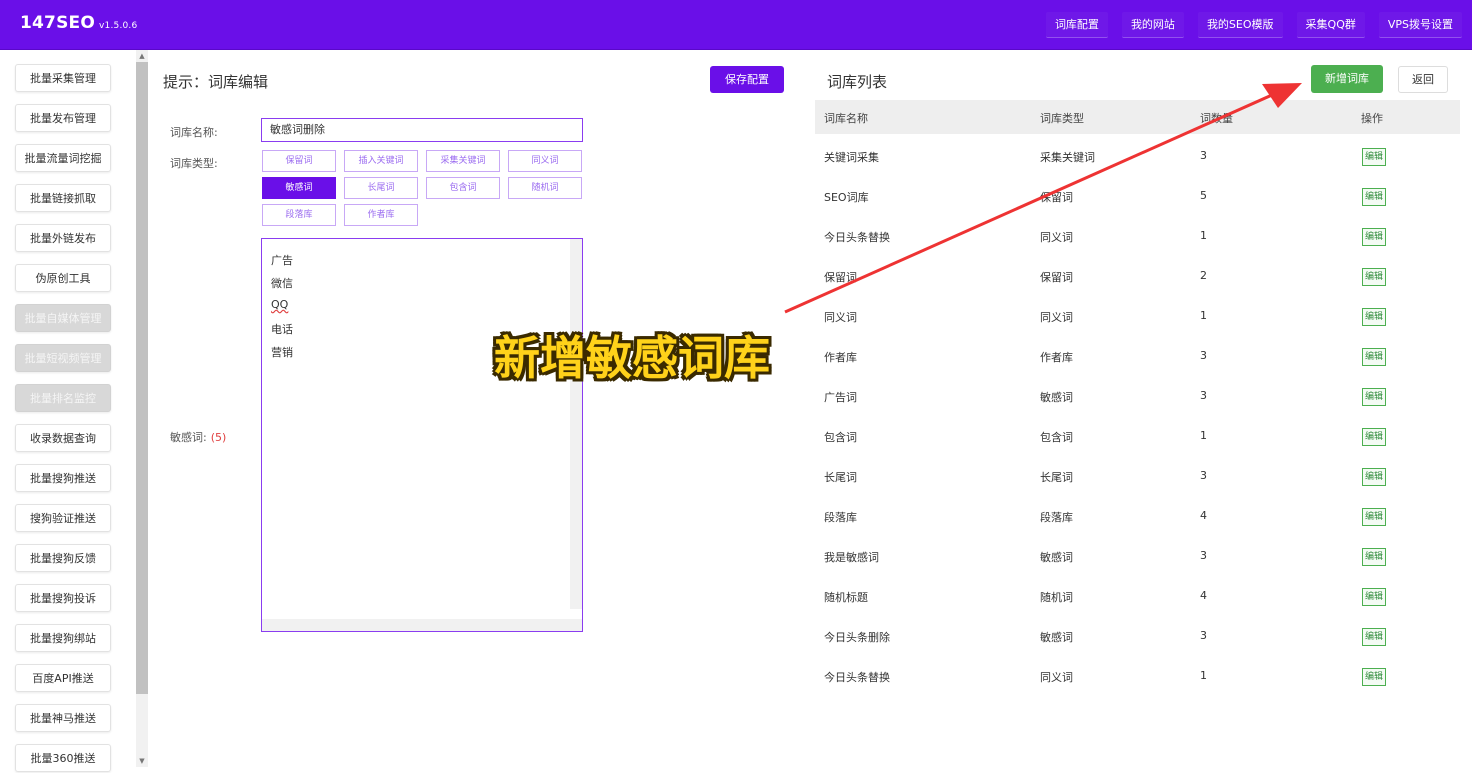  What do you see at coordinates (299, 188) in the screenshot?
I see `type-option-4: 敏感词` at bounding box center [299, 188].